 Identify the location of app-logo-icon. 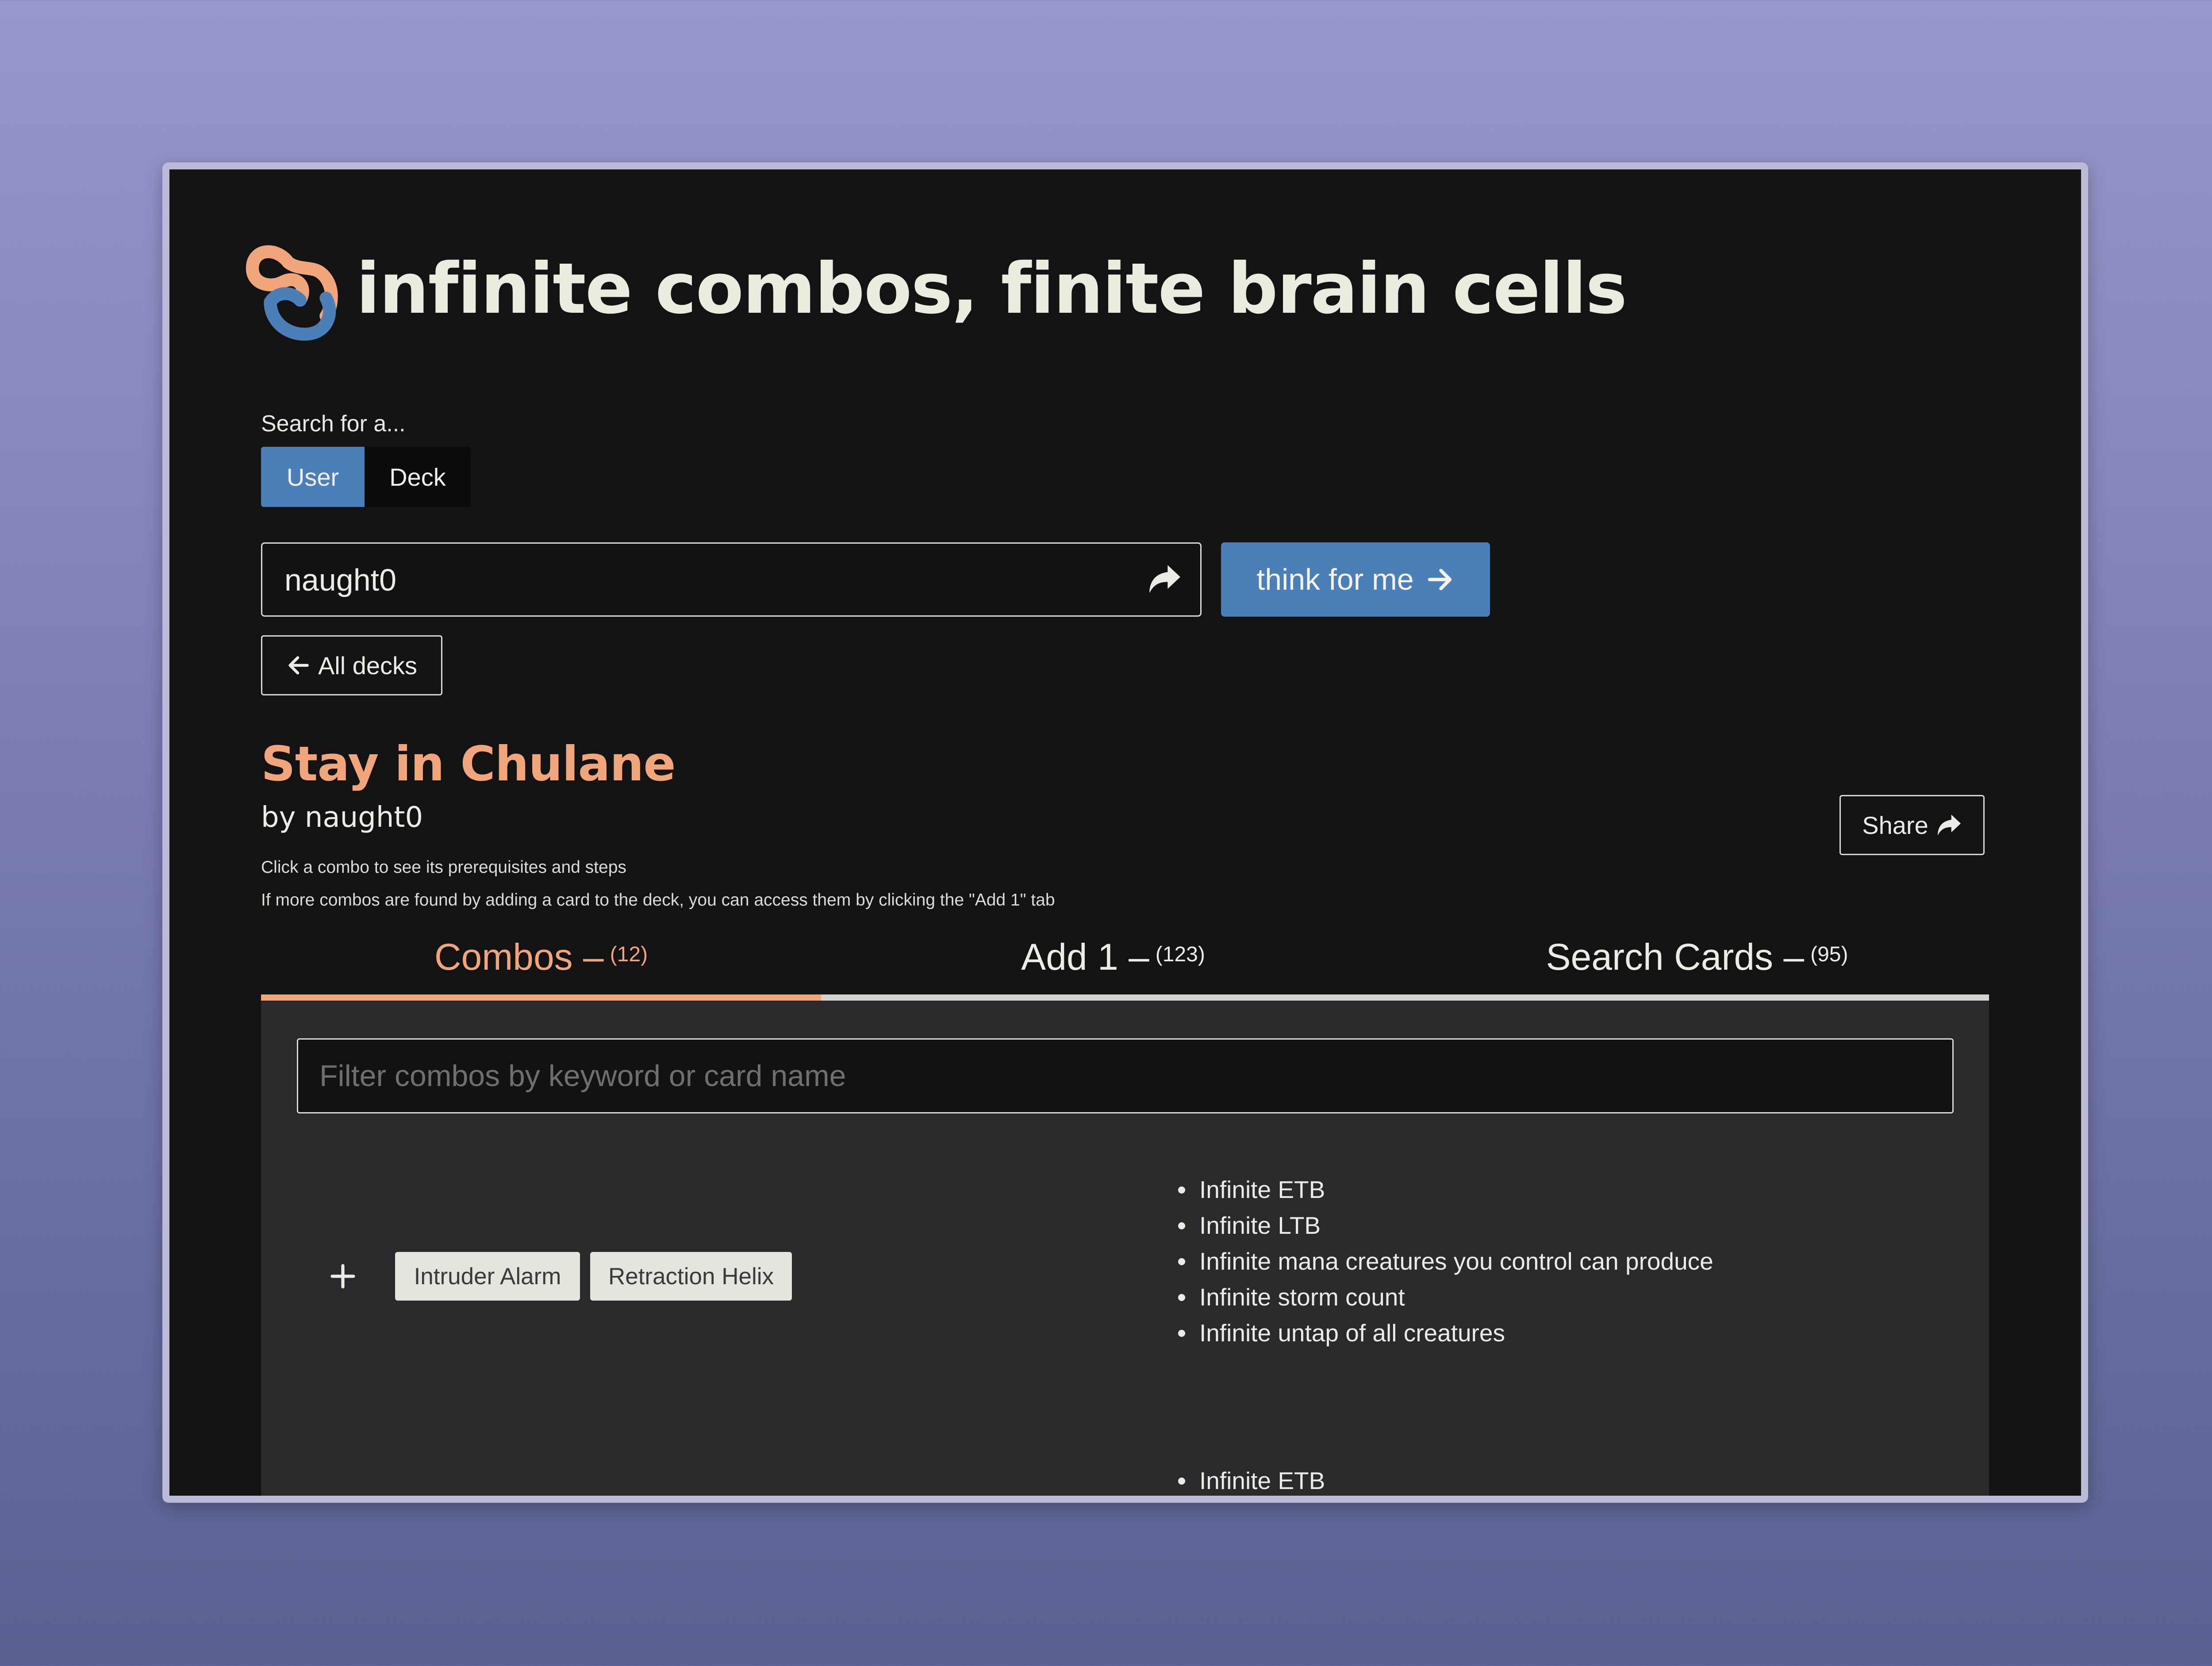
(292, 293).